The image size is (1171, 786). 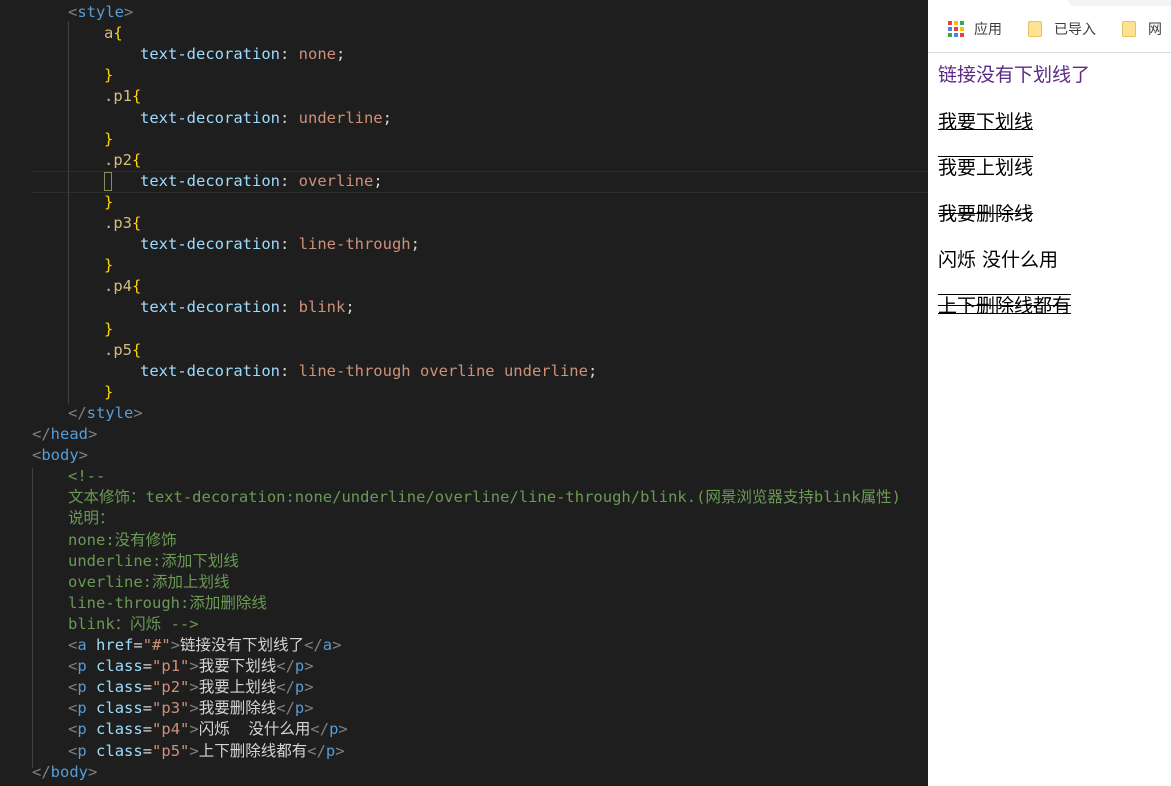 I want to click on code-token: </, so click(x=285, y=687).